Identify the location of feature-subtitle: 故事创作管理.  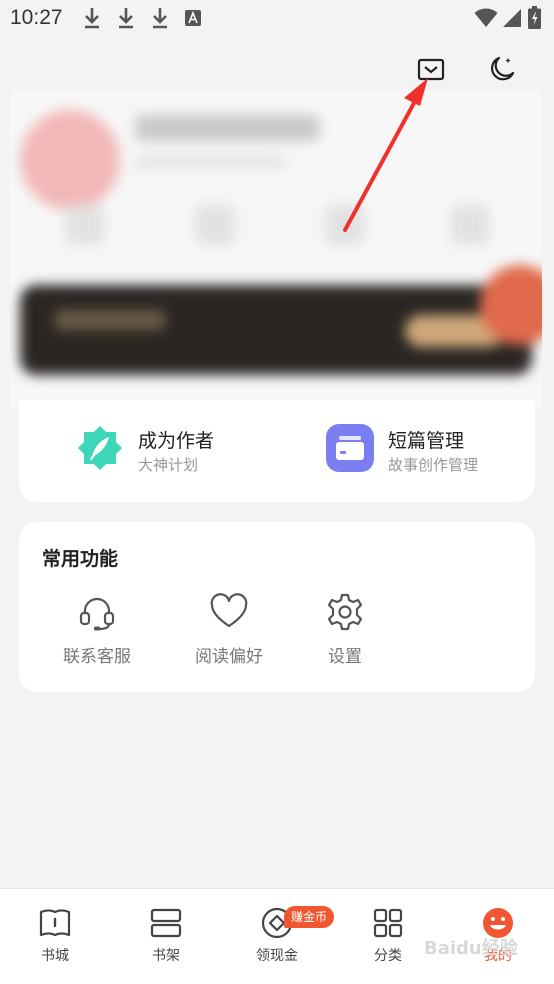
(433, 465).